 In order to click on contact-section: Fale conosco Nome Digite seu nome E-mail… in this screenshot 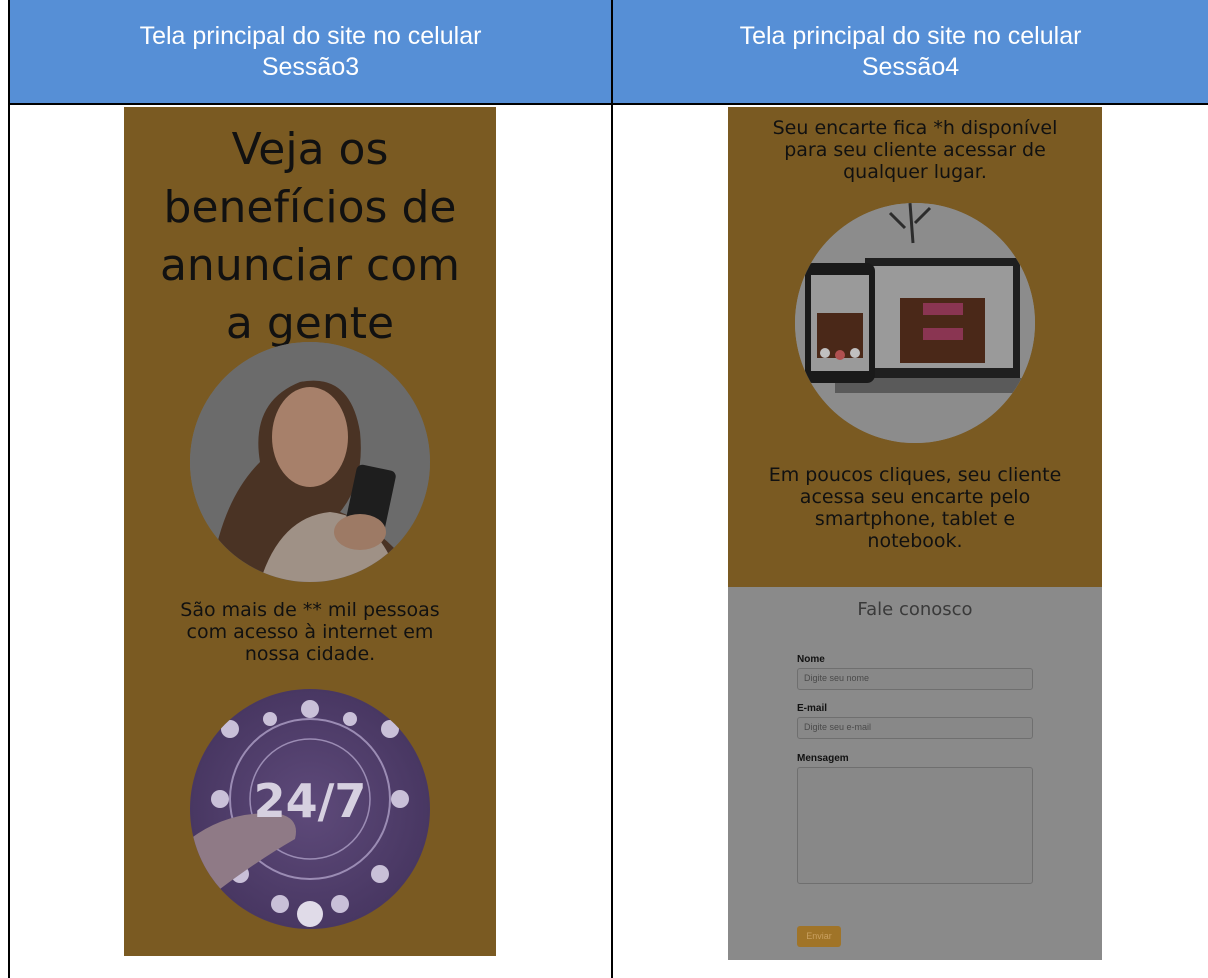, I will do `click(915, 773)`.